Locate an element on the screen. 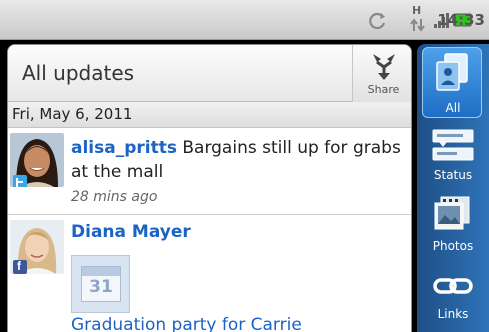 This screenshot has width=489, height=332. sidebar-item-all: All is located at coordinates (453, 83).